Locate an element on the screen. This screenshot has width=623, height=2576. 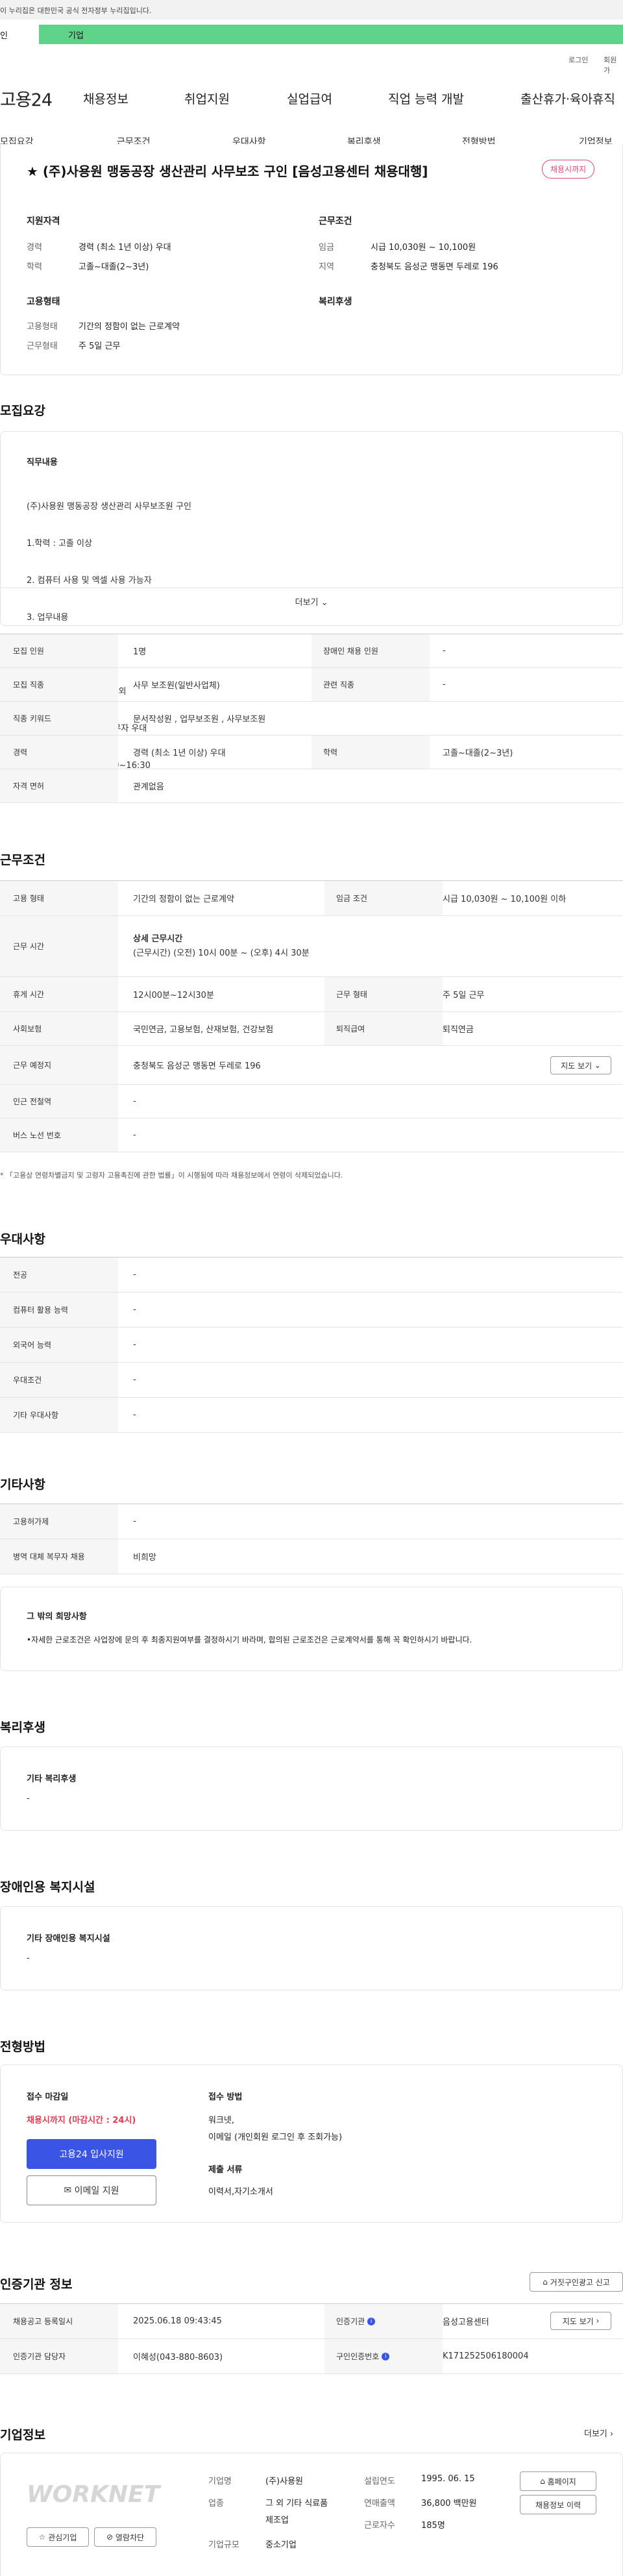
table-row: 근무 예정지 충청북도 음성군 맹동면 두레로 196 지도 보기 ⌄ is located at coordinates (311, 1065).